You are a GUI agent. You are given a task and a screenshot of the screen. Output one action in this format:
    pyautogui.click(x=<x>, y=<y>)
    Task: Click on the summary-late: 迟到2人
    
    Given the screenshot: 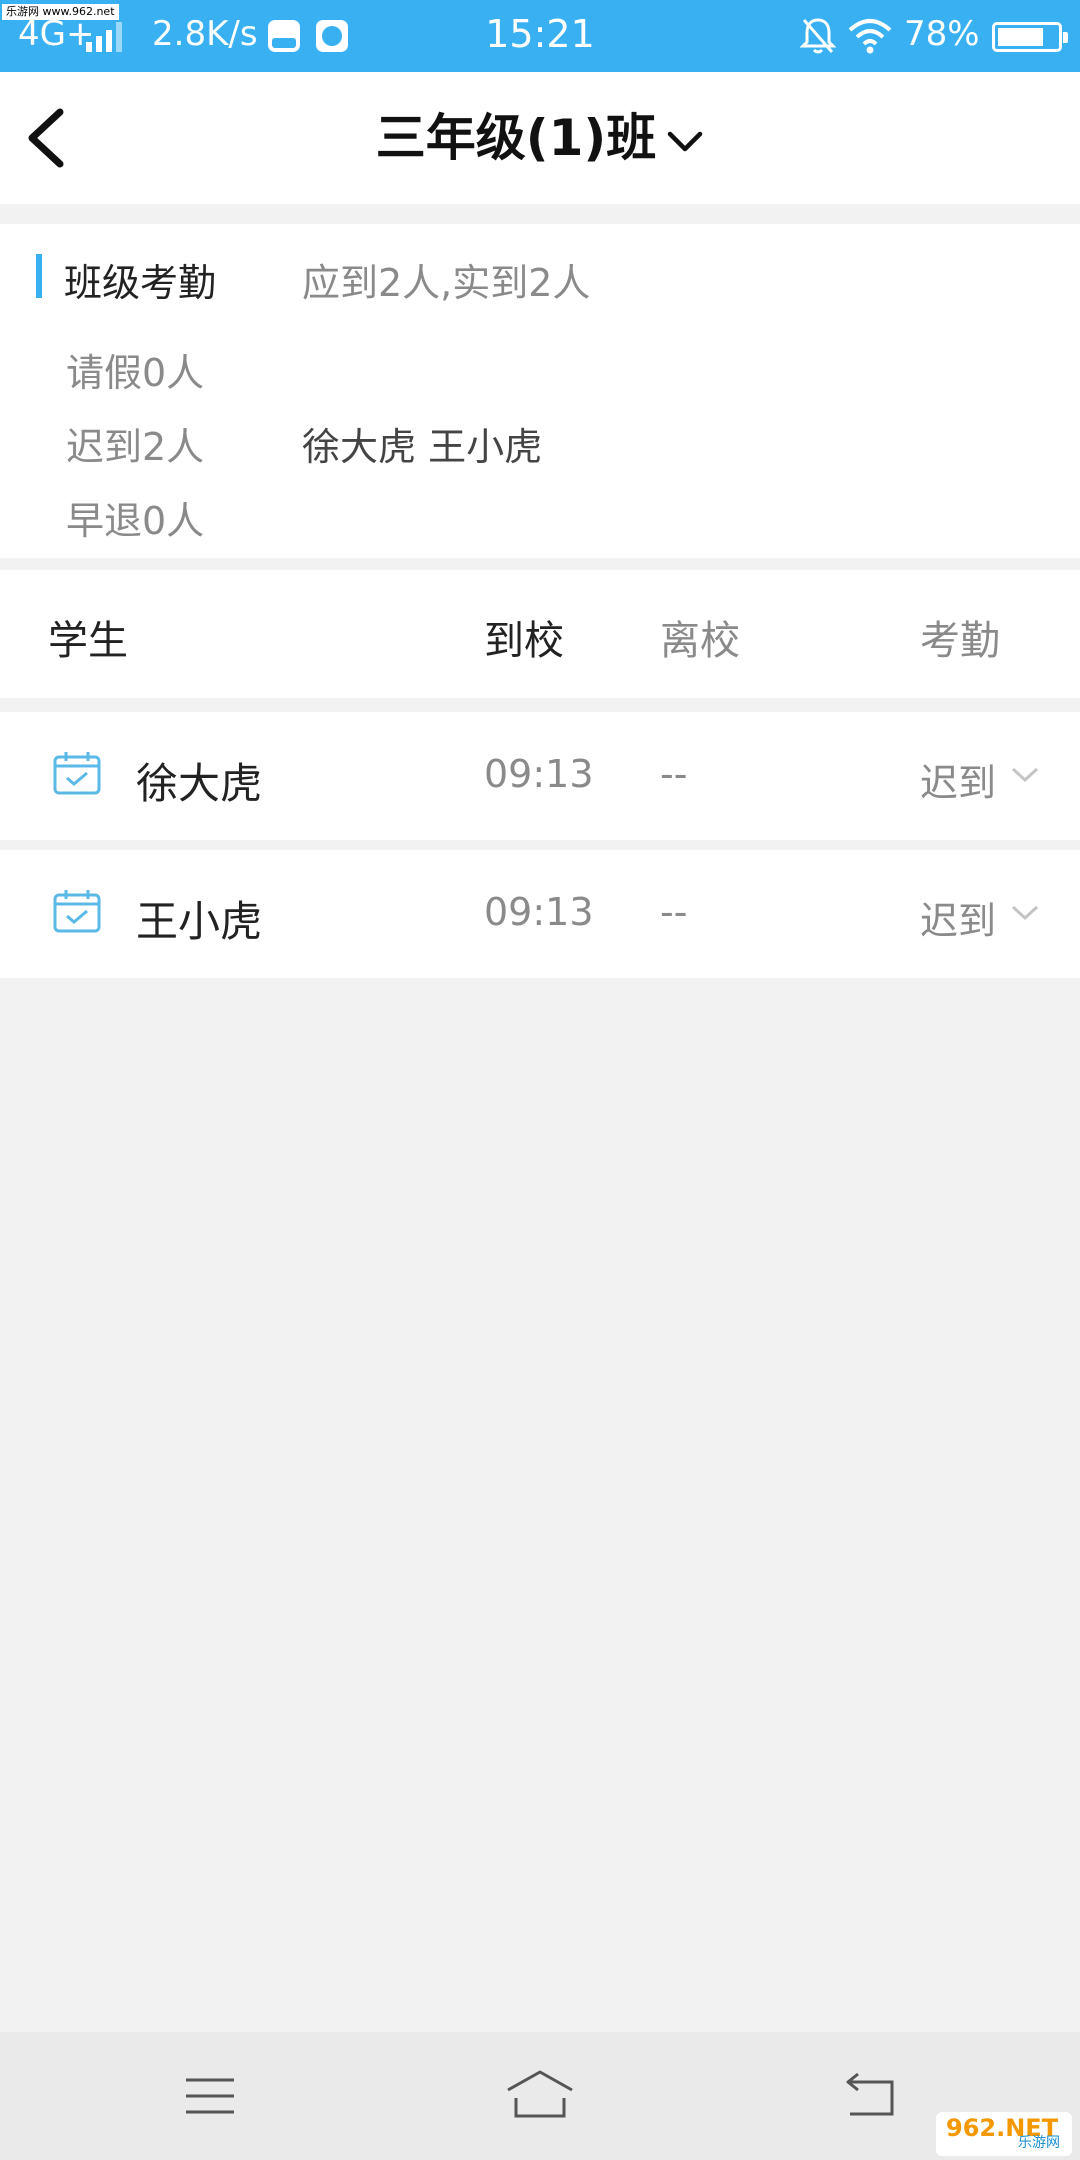 What is the action you would take?
    pyautogui.click(x=135, y=447)
    